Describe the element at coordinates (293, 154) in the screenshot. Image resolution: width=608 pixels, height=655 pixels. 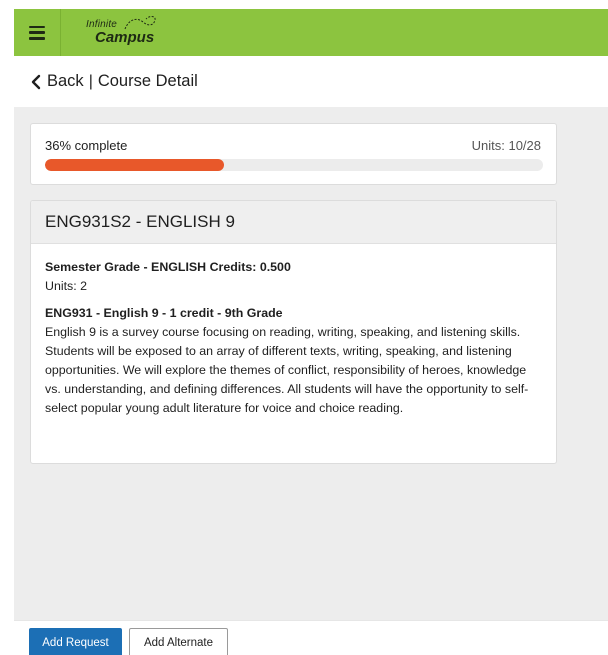
I see `progress-card: 36% complete Units: 10/28` at that location.